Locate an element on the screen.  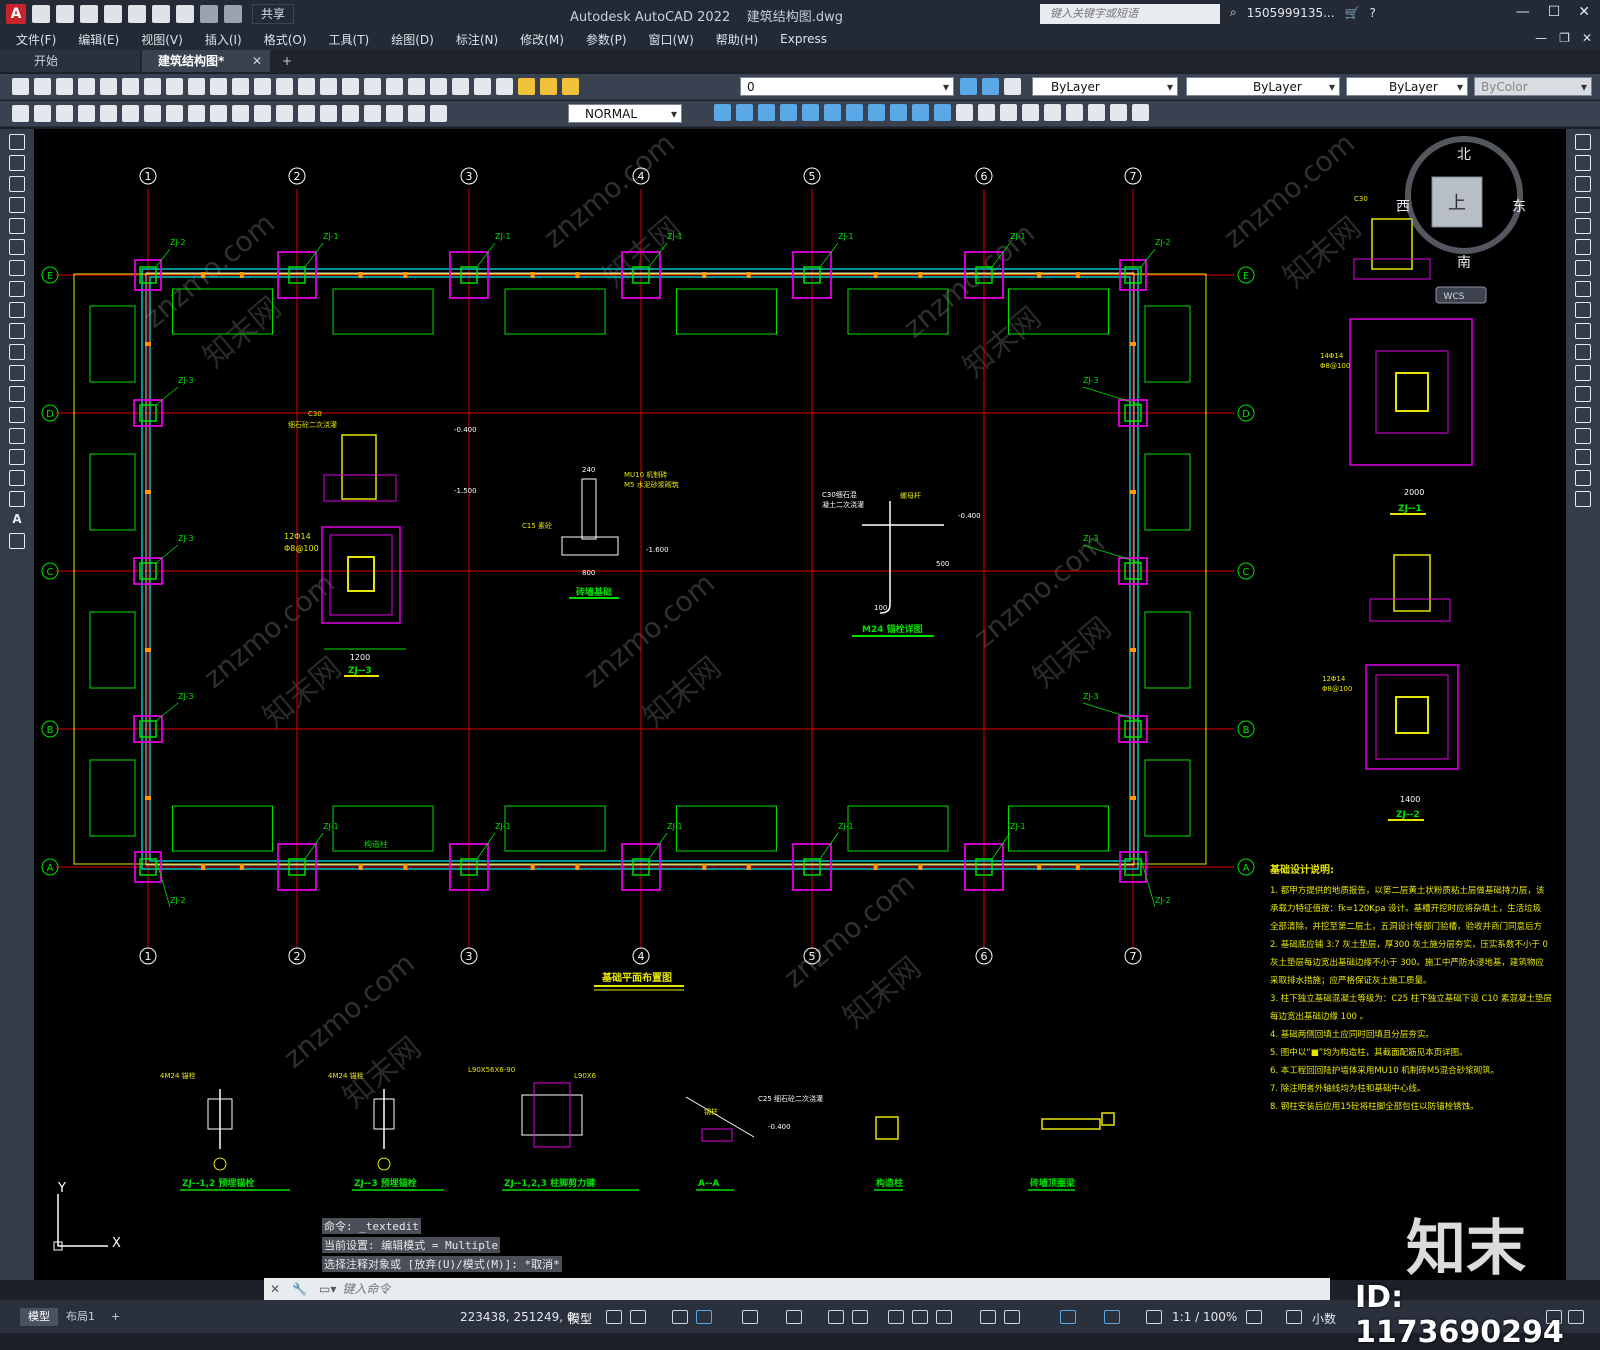
menu-insert: 插入(I) is located at coordinates (223, 39).